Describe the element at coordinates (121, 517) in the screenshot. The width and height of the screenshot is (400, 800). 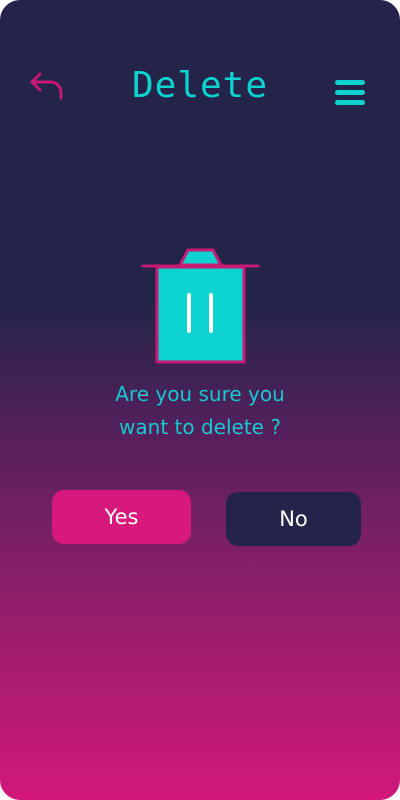
I see `yes-button: Yes` at that location.